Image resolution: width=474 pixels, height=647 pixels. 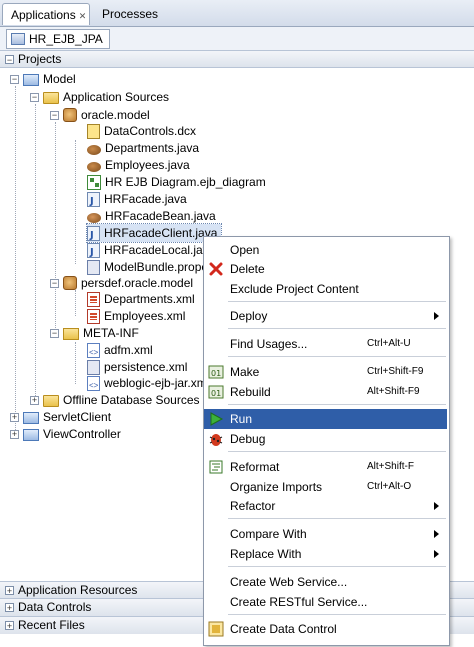 What do you see at coordinates (325, 269) in the screenshot?
I see `menu-item-delete: Delete` at bounding box center [325, 269].